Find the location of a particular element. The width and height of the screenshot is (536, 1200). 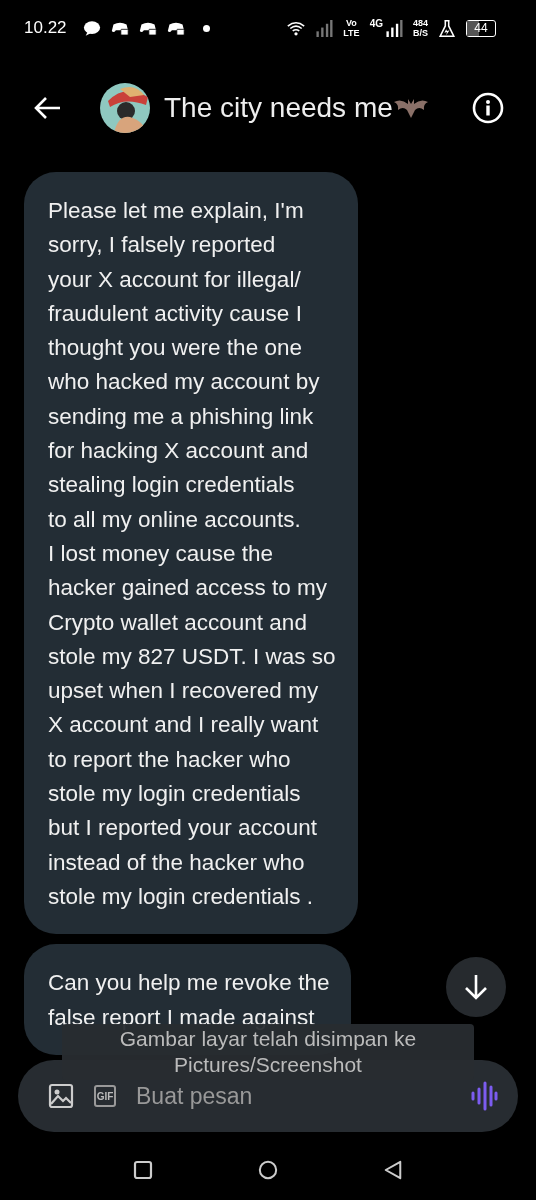

chat-bubble-icon is located at coordinates (91, 28).